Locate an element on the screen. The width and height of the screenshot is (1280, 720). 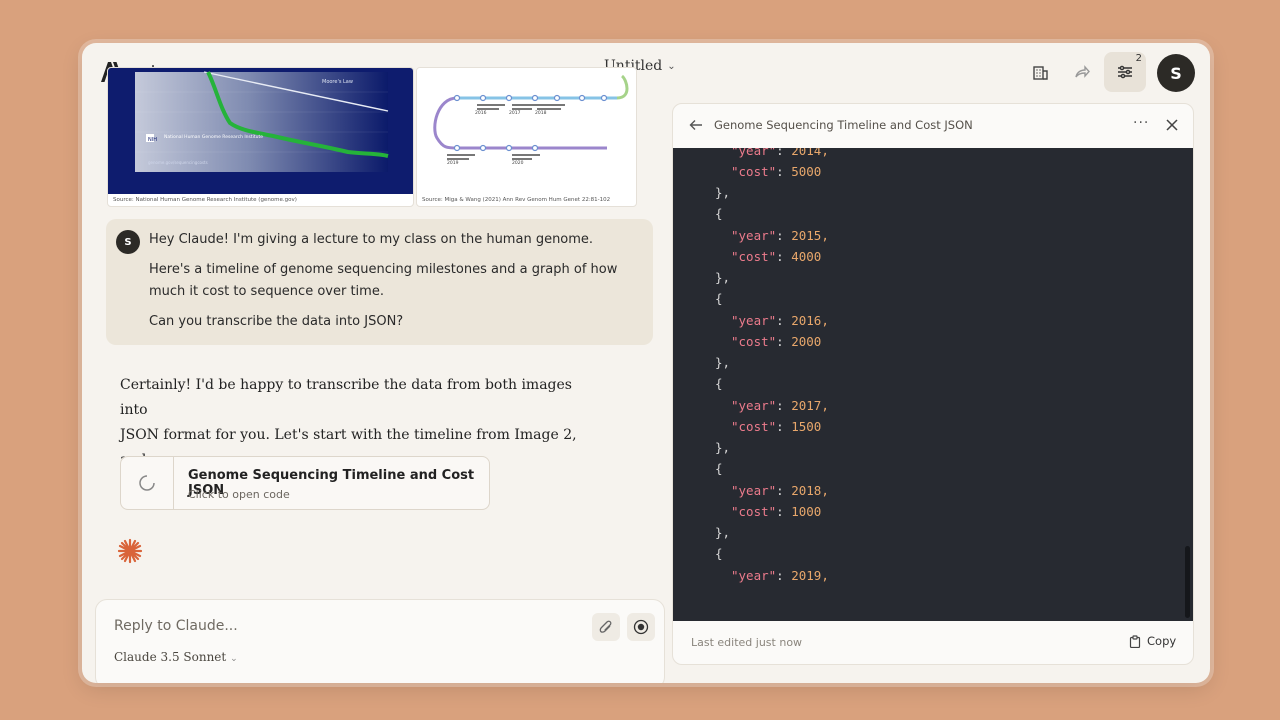
code-line: "year": 2015, is located at coordinates (780, 235).